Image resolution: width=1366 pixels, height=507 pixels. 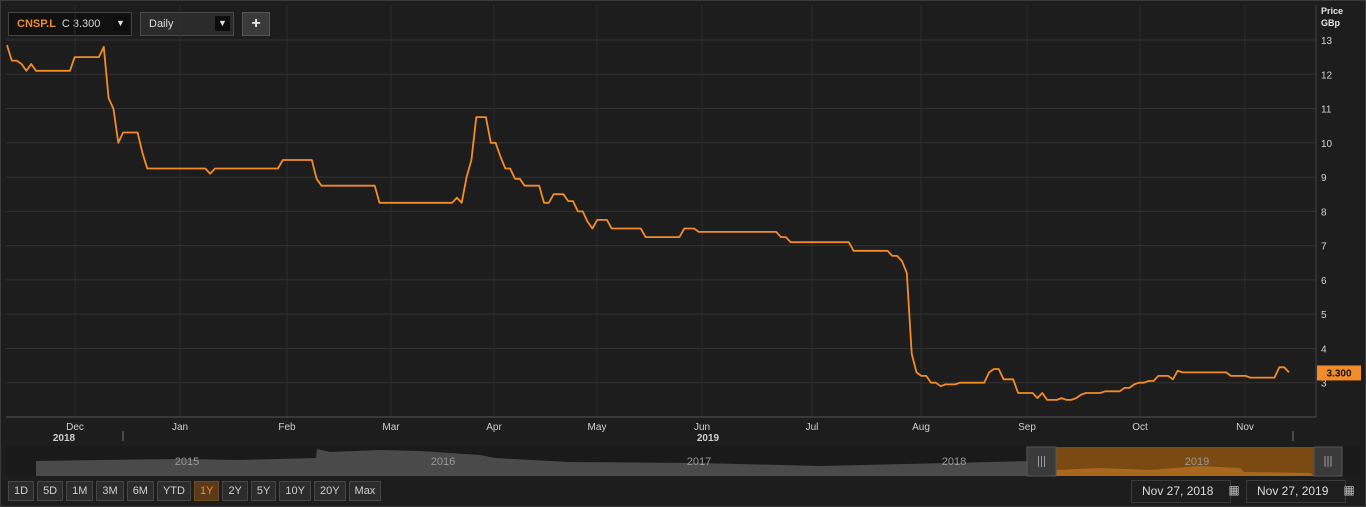 I want to click on range-button-2y: 2Y, so click(x=235, y=491).